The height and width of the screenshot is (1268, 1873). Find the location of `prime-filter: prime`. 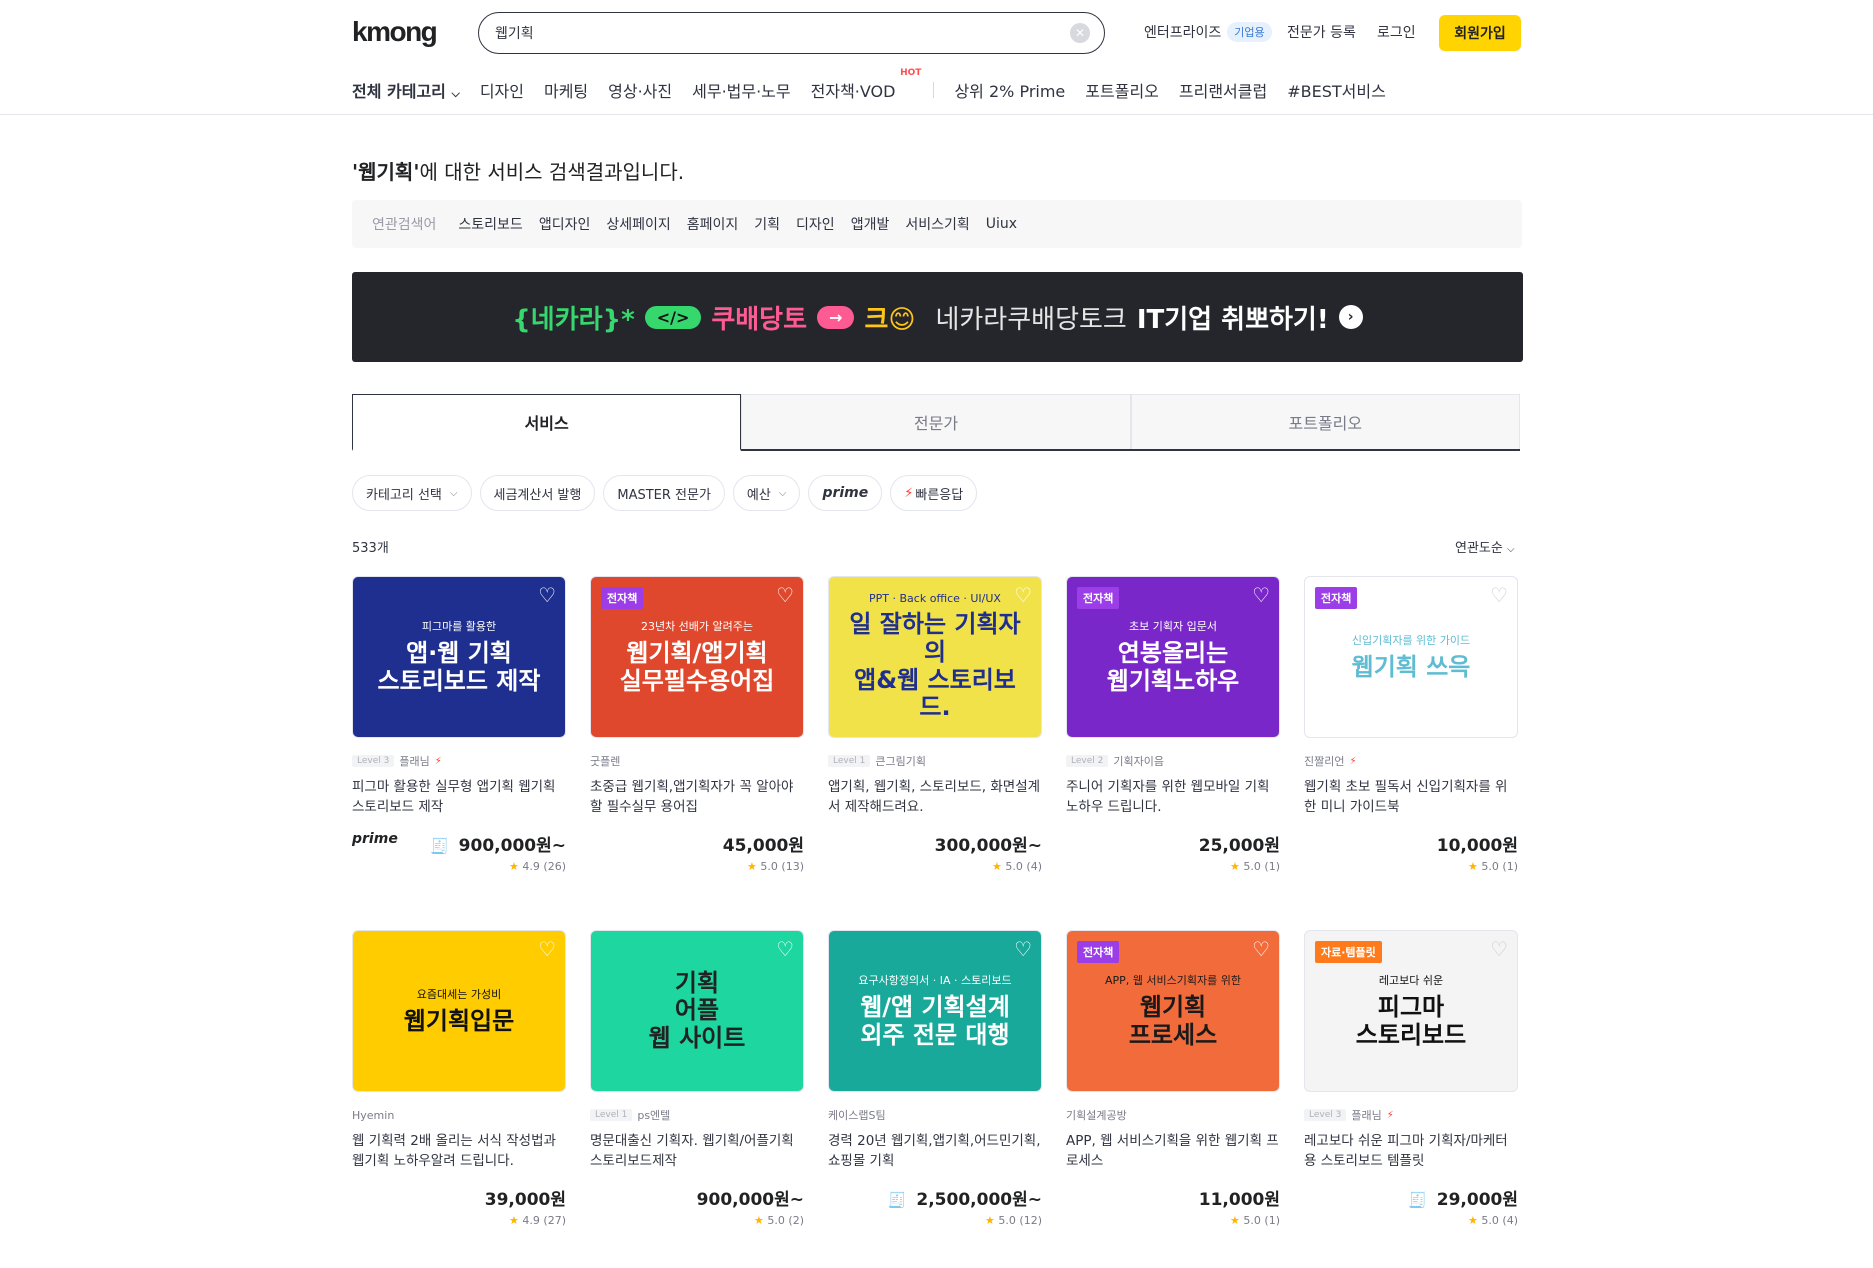

prime-filter: prime is located at coordinates (845, 493).